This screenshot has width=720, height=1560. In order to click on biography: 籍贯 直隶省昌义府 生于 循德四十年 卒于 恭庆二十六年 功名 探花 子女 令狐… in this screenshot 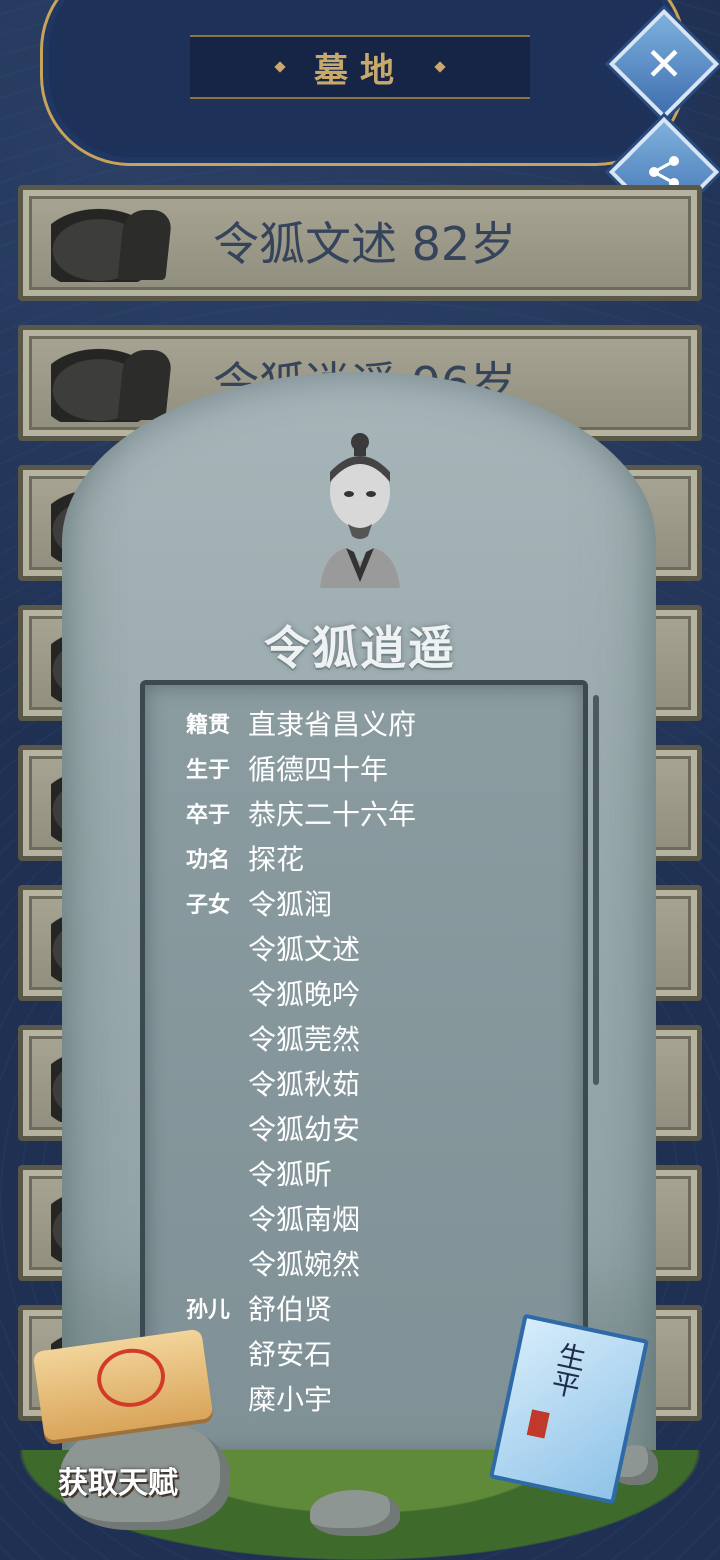, I will do `click(301, 1060)`.